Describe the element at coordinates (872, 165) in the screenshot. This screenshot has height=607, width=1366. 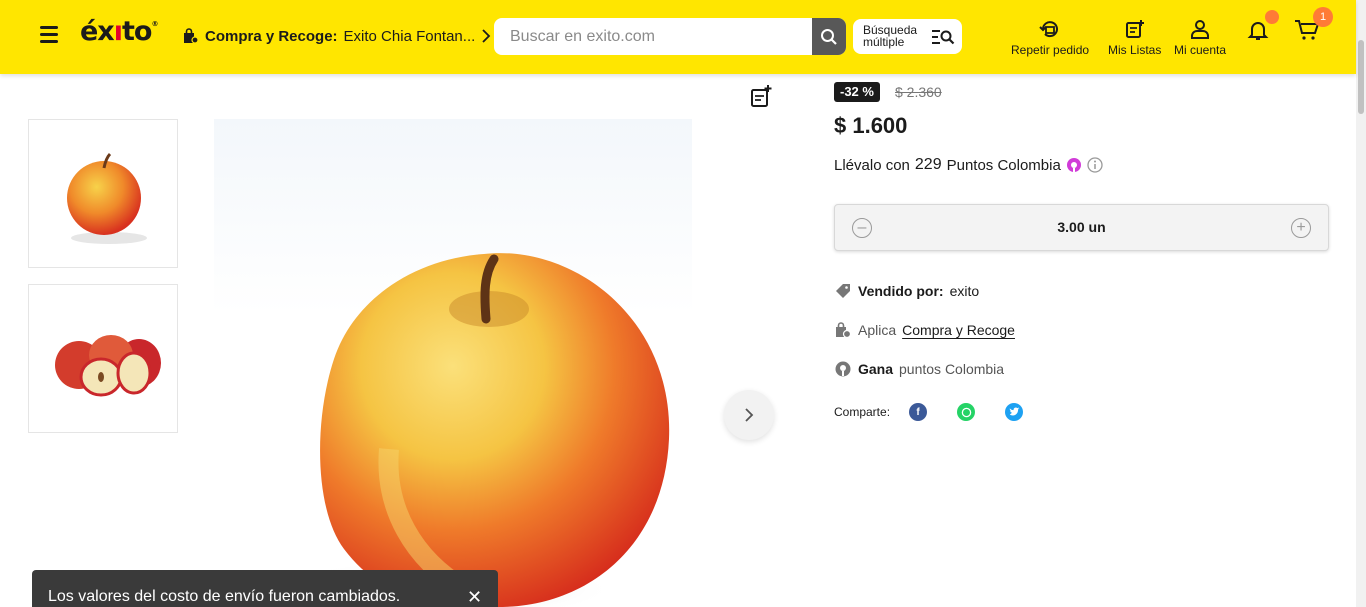
I see `points-prefix: Llévalo con` at that location.